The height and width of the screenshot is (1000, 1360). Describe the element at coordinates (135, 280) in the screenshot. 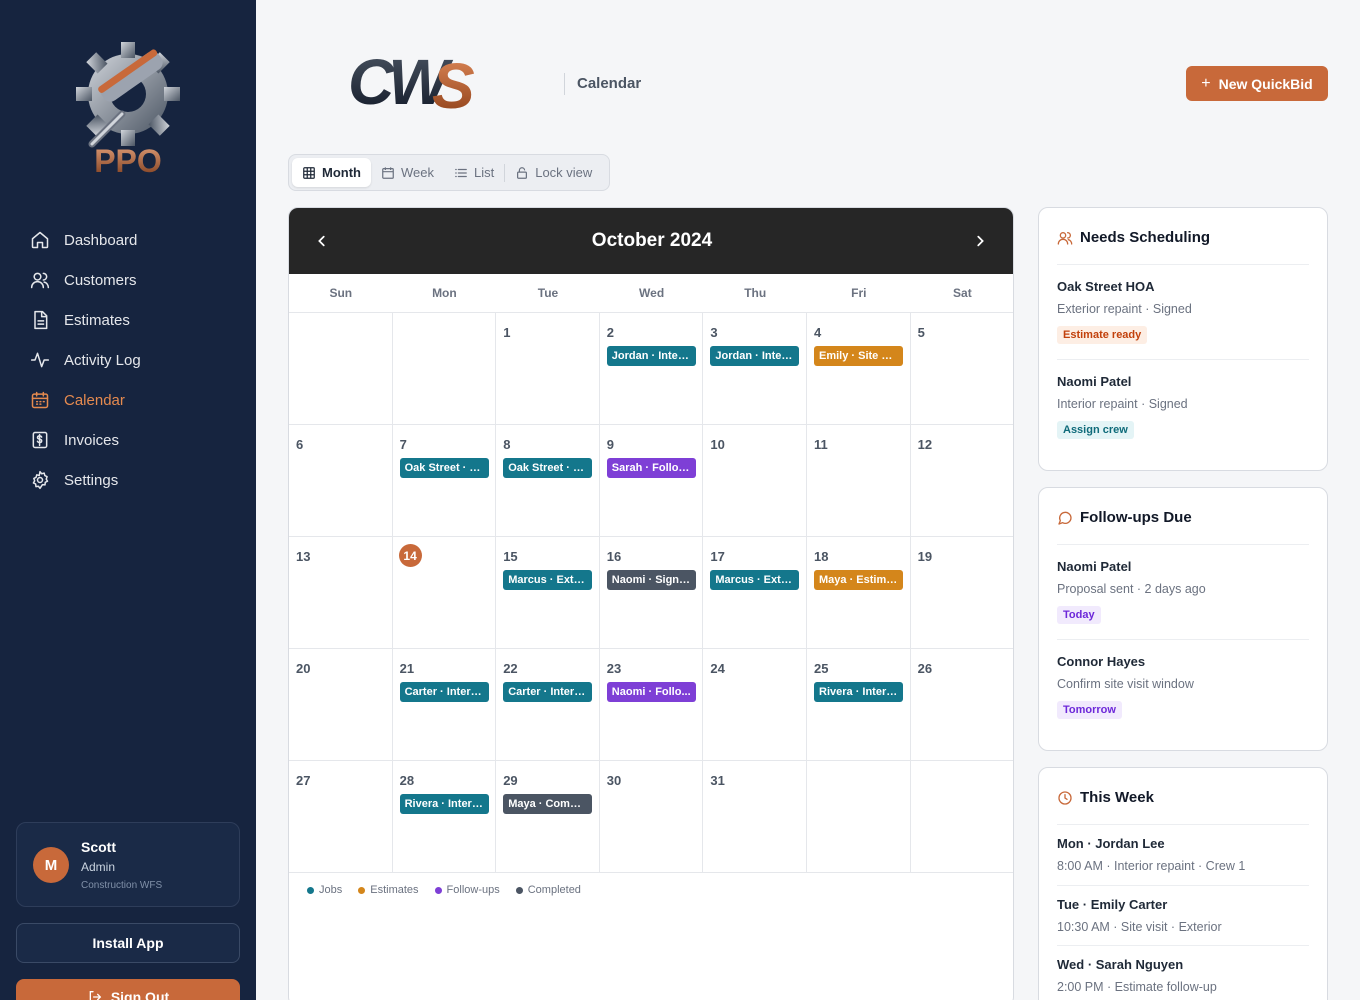

I see `sidebar-item-customers: Customers` at that location.